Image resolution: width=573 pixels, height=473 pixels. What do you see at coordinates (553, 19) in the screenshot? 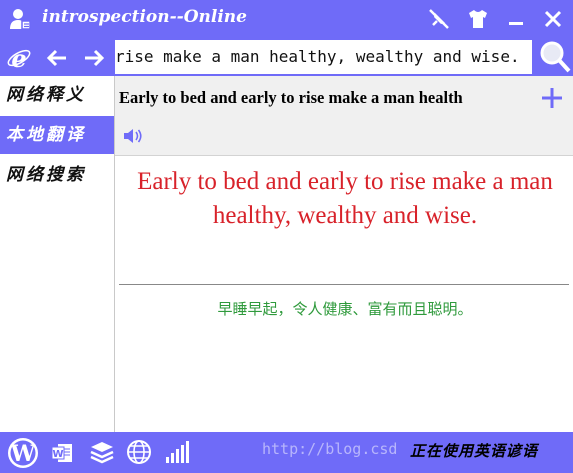
I see `close-icon` at bounding box center [553, 19].